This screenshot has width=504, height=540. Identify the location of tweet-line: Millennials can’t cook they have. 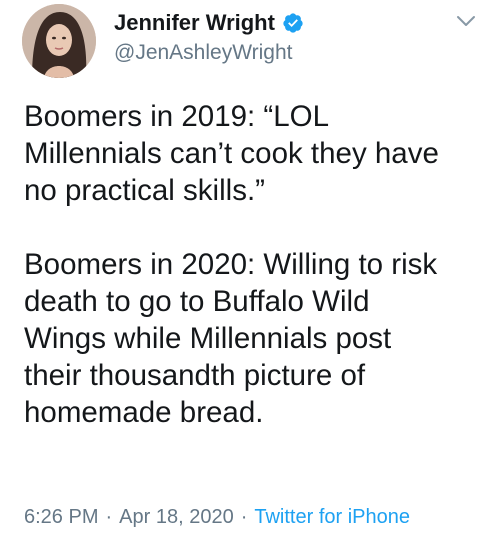
(231, 153).